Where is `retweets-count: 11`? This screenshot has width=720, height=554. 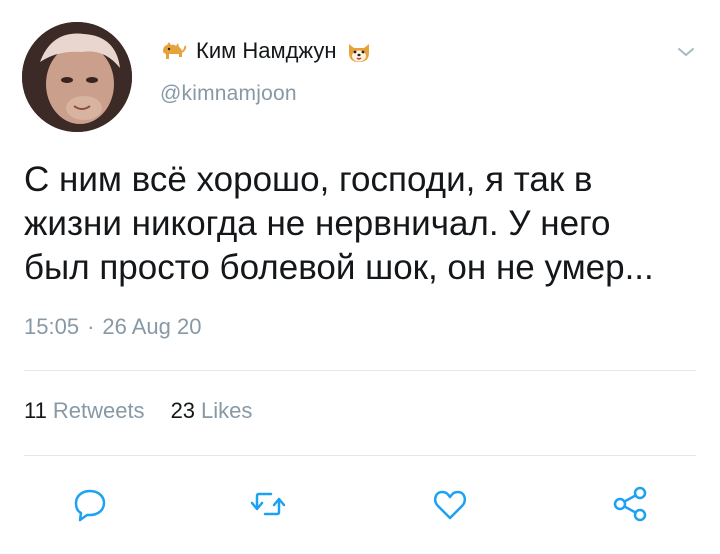
retweets-count: 11 is located at coordinates (35, 410).